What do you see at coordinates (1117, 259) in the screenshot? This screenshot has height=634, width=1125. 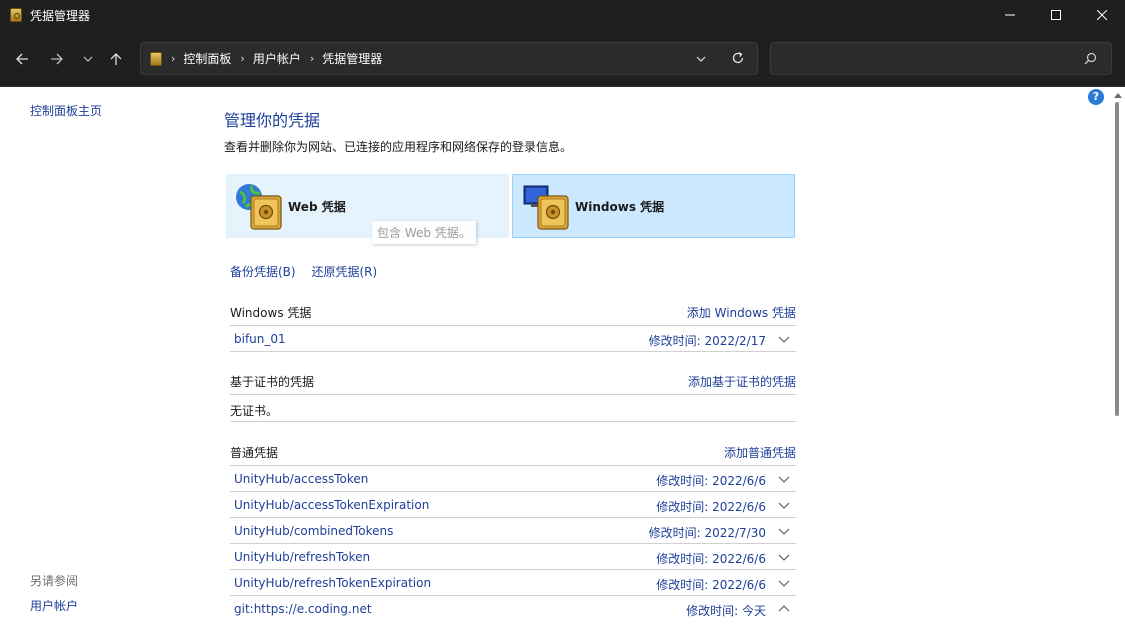 I see `scrollbar-thumb` at bounding box center [1117, 259].